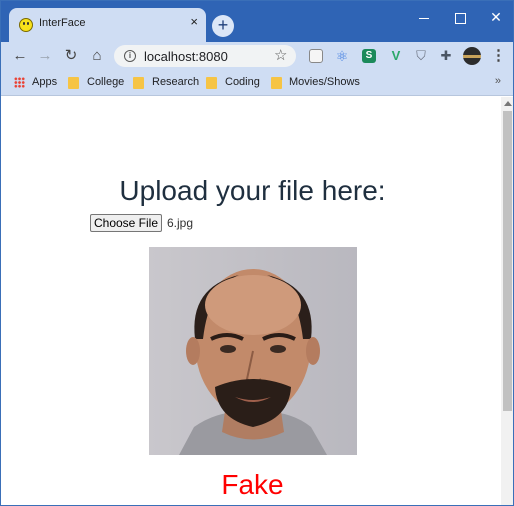 This screenshot has height=506, width=514. Describe the element at coordinates (19, 82) in the screenshot. I see `apps-grid-icon` at that location.